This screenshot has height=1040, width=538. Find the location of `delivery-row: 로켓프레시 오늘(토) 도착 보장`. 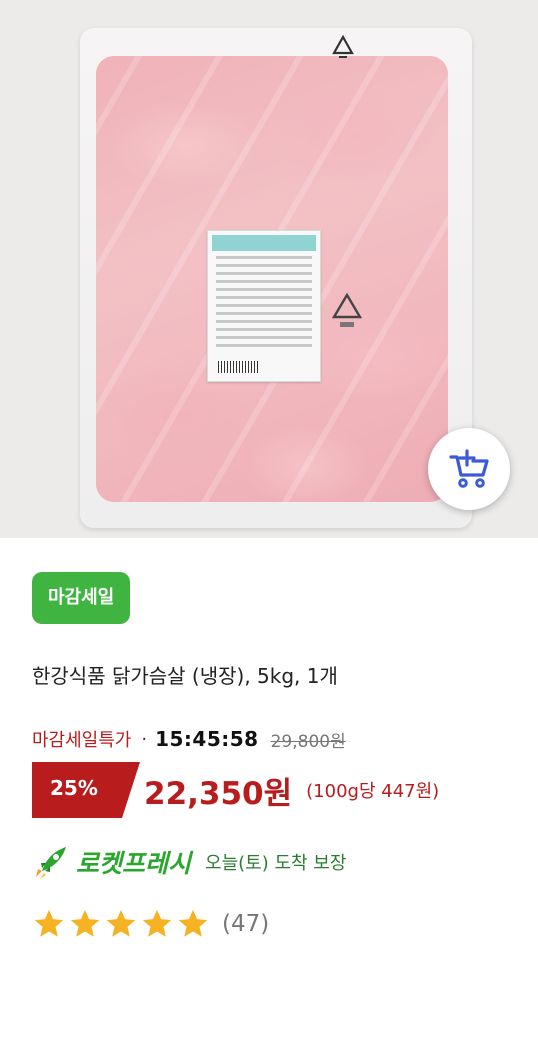

delivery-row: 로켓프레시 오늘(토) 도착 보장 is located at coordinates (189, 862).